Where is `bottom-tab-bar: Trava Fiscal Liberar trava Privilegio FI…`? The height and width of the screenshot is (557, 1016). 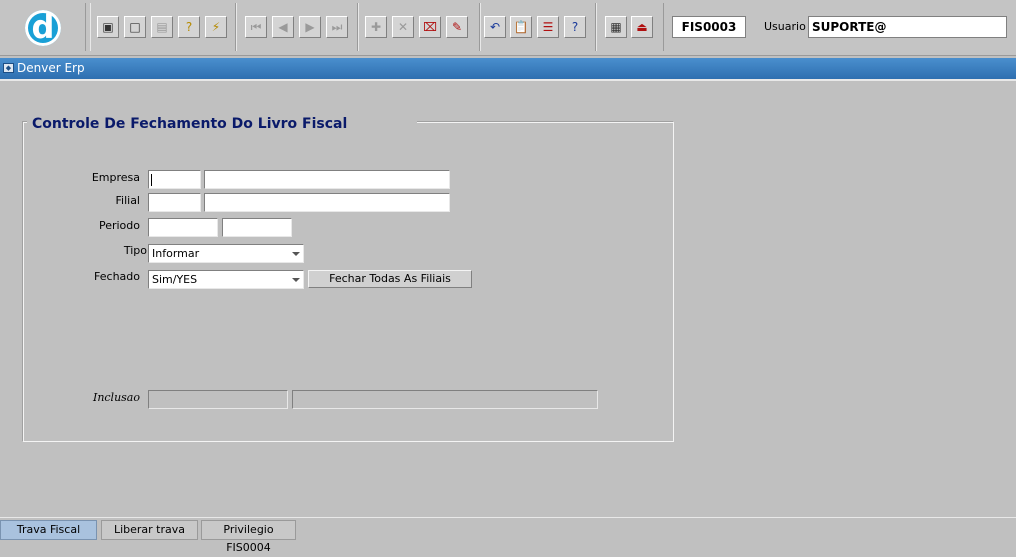 bottom-tab-bar: Trava Fiscal Liberar trava Privilegio FI… is located at coordinates (508, 535).